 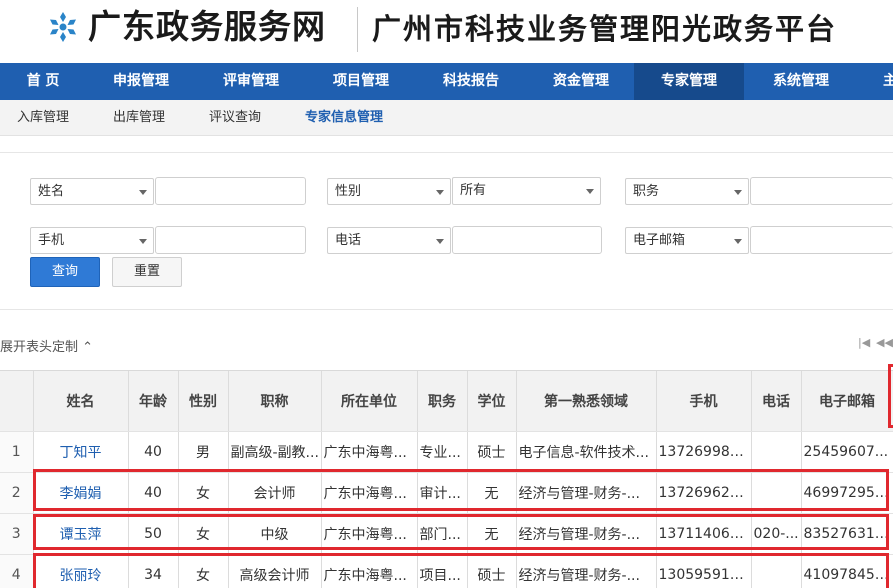 What do you see at coordinates (17, 571) in the screenshot?
I see `row-number: 4` at bounding box center [17, 571].